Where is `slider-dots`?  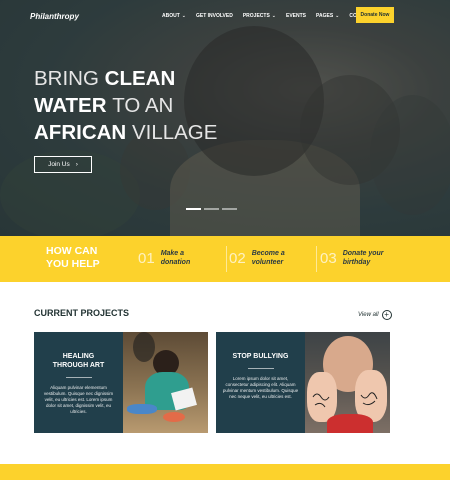
slider-dots is located at coordinates (211, 209).